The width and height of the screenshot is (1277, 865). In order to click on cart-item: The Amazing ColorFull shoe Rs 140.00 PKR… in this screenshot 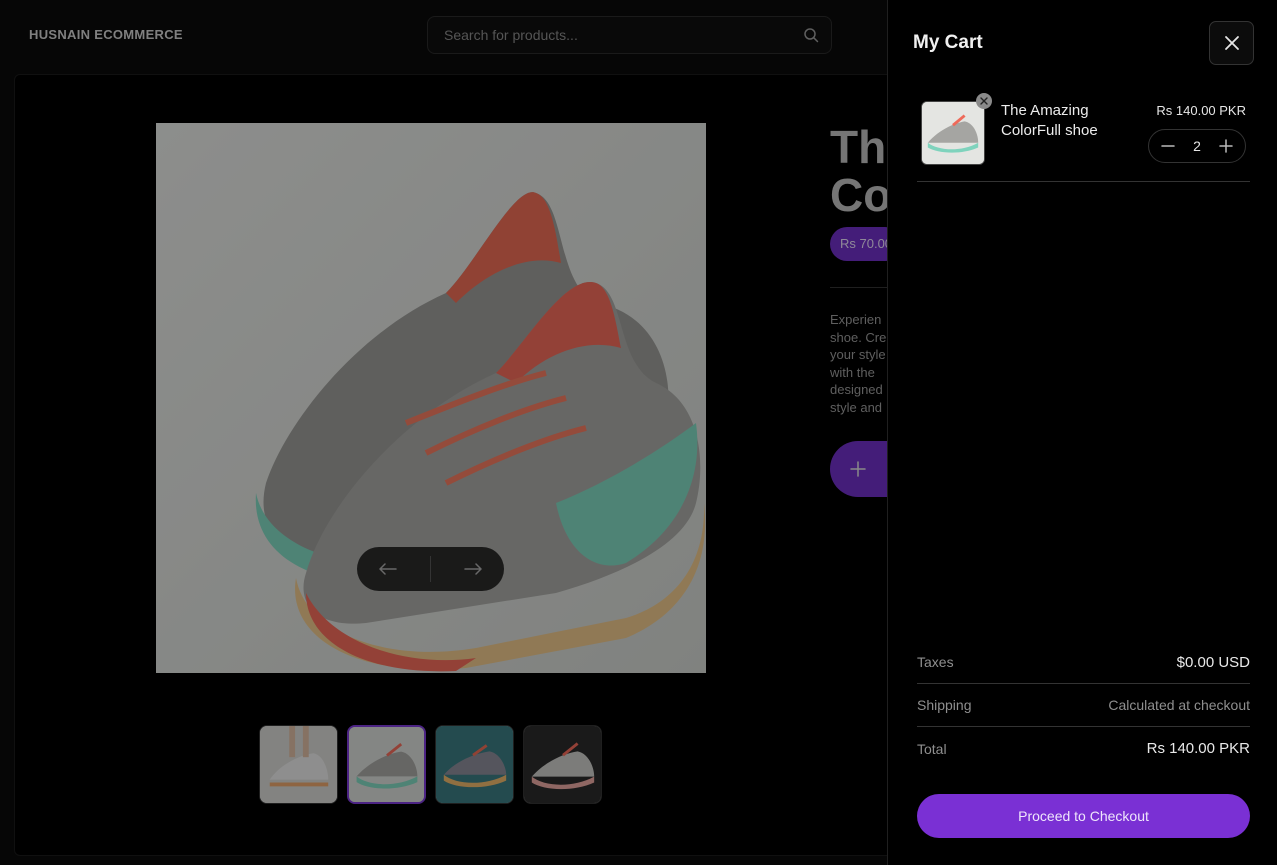, I will do `click(1083, 136)`.